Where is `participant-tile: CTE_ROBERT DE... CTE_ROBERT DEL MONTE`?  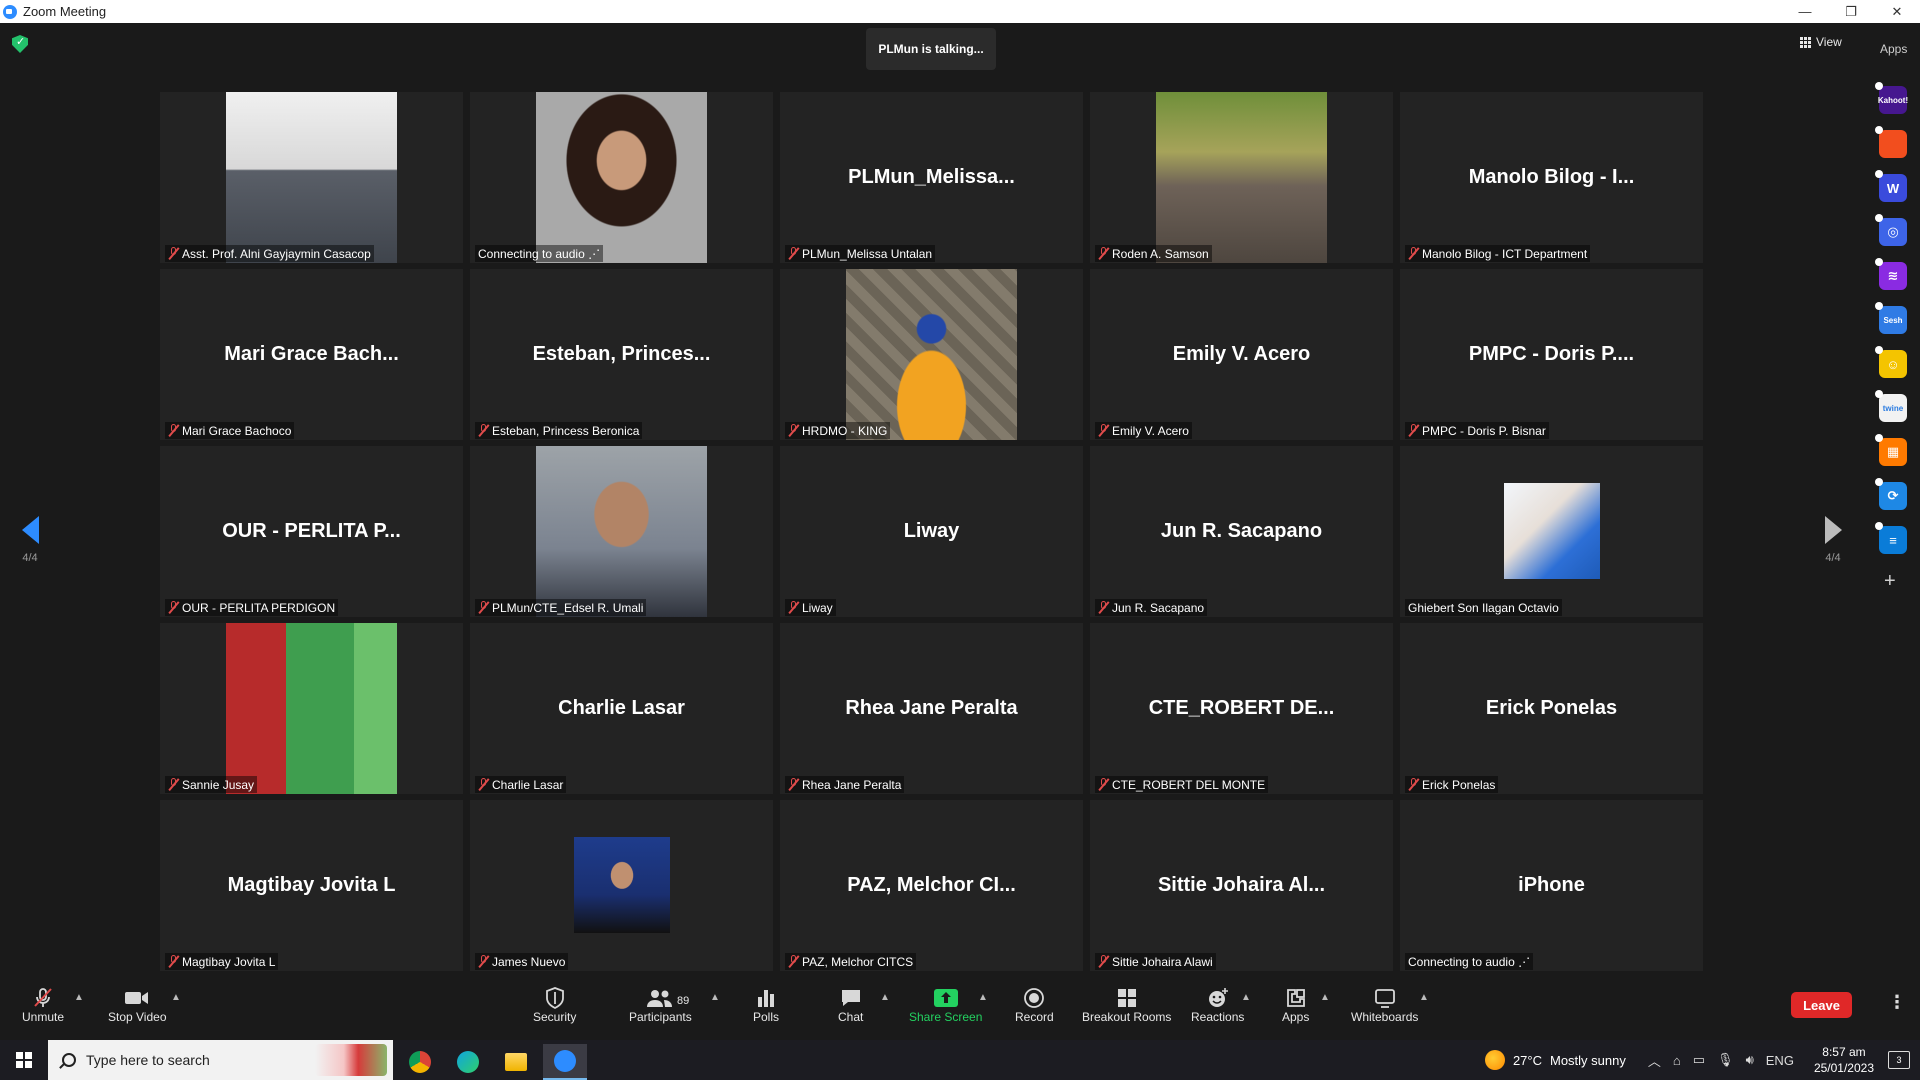
participant-tile: CTE_ROBERT DE... CTE_ROBERT DEL MONTE is located at coordinates (1241, 708).